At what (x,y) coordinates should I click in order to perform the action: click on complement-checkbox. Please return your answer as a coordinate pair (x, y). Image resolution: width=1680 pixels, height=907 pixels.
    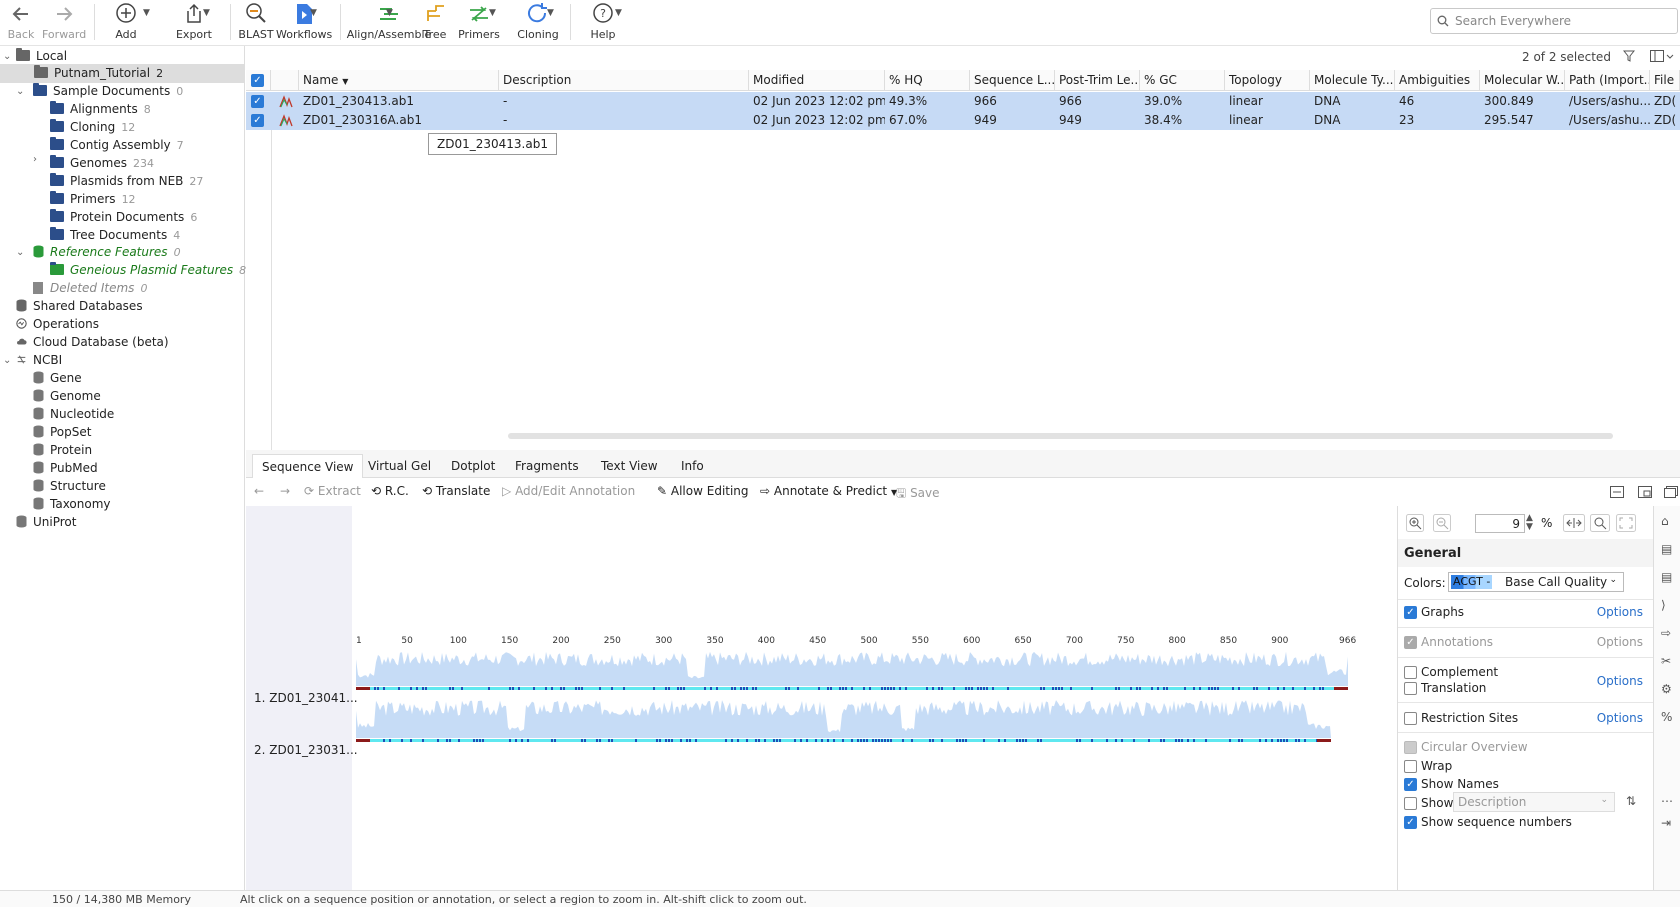
    Looking at the image, I should click on (1410, 672).